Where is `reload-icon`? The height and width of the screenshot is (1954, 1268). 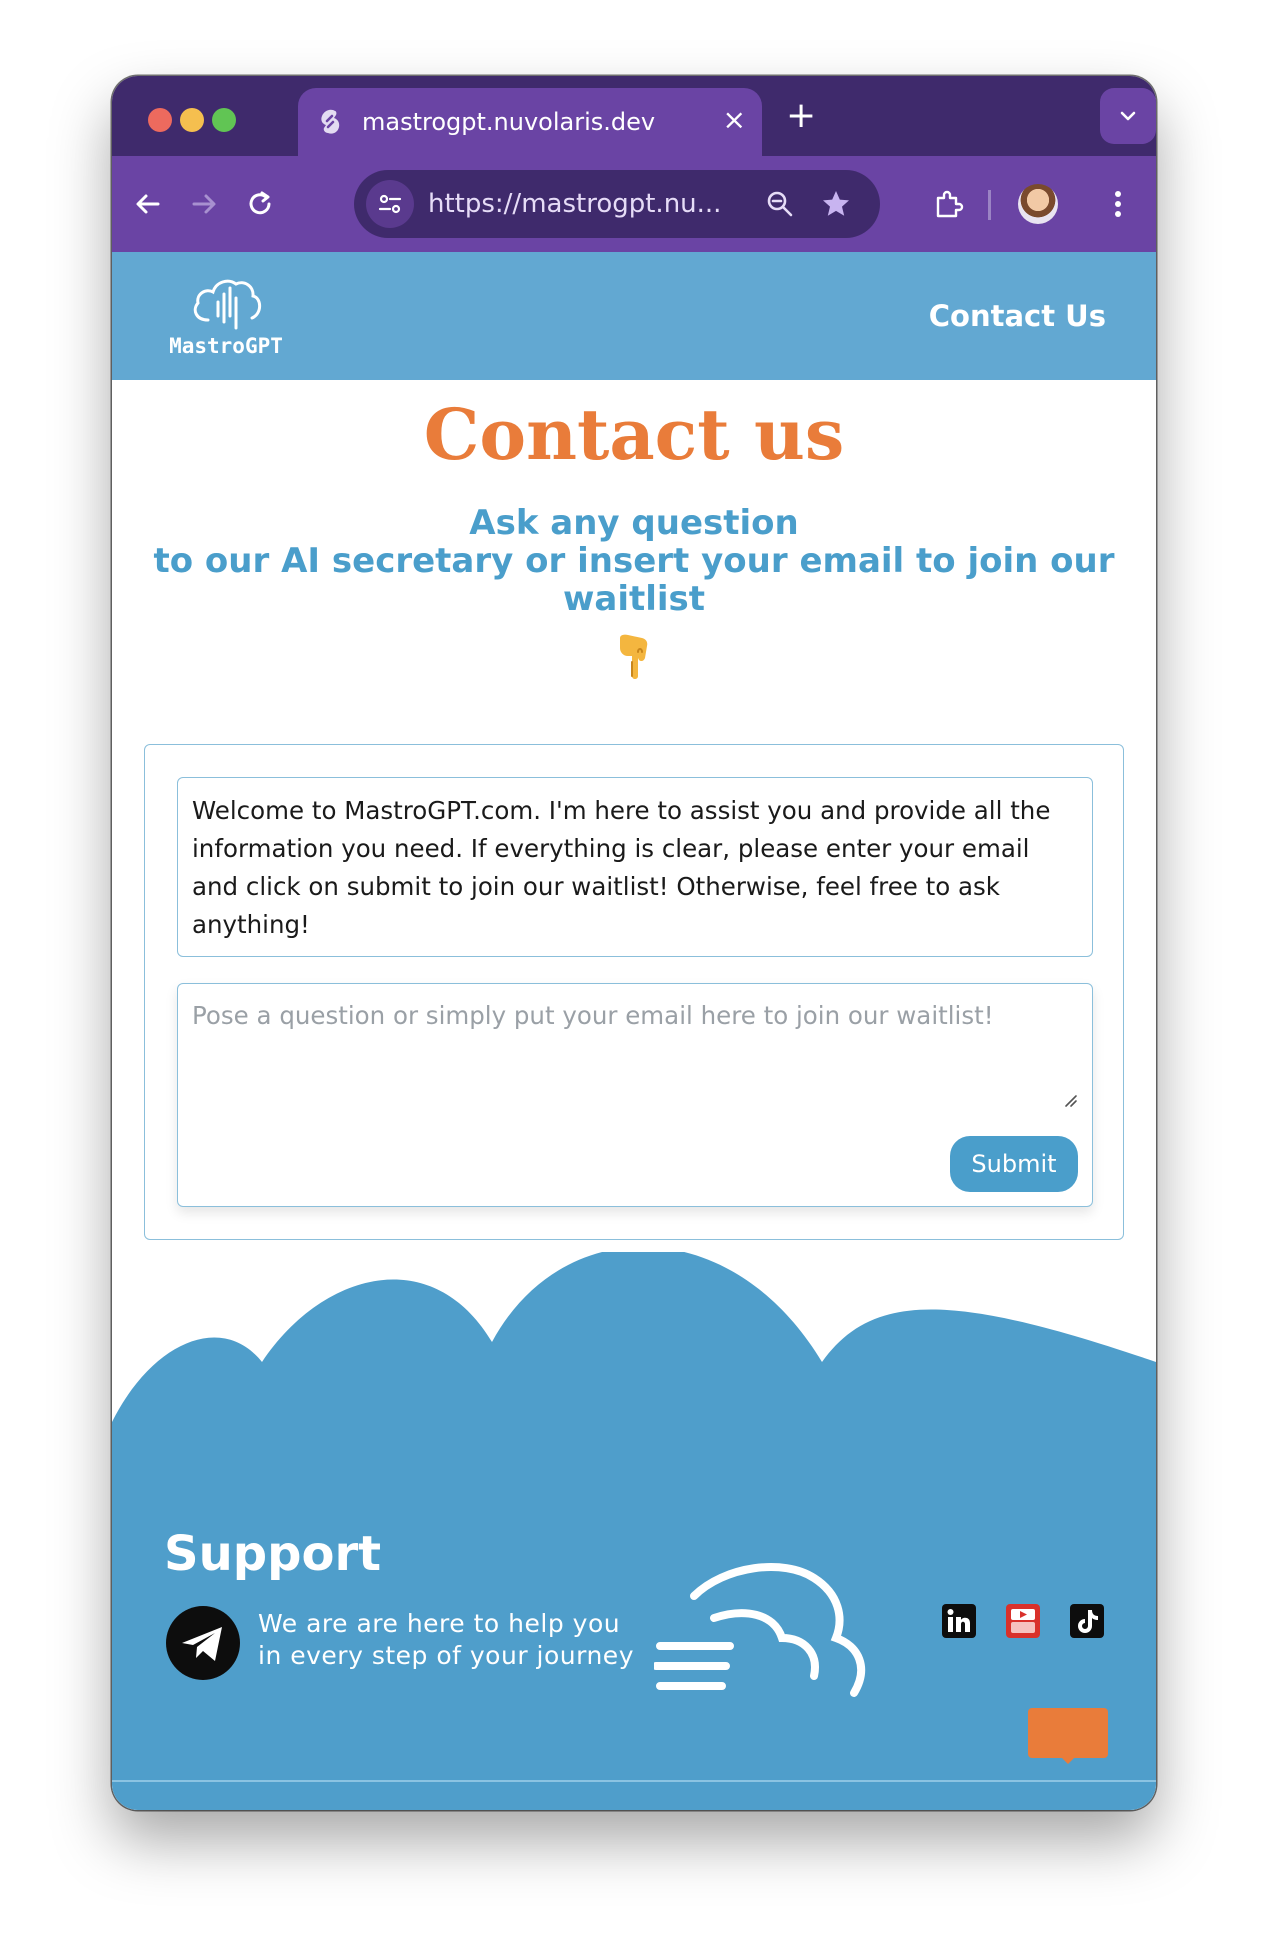 reload-icon is located at coordinates (260, 203).